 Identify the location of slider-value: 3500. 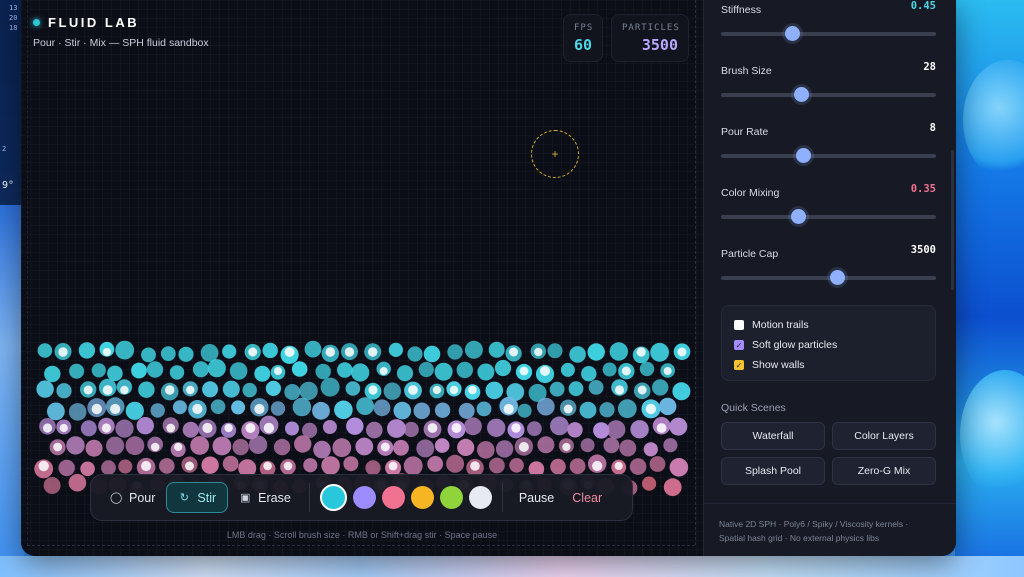
(923, 250).